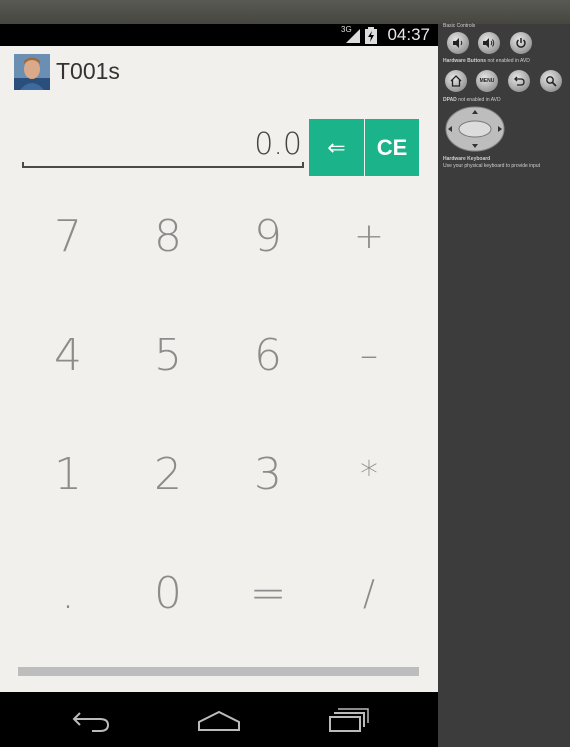 The width and height of the screenshot is (570, 747). Describe the element at coordinates (268, 236) in the screenshot. I see `key-9: 9` at that location.